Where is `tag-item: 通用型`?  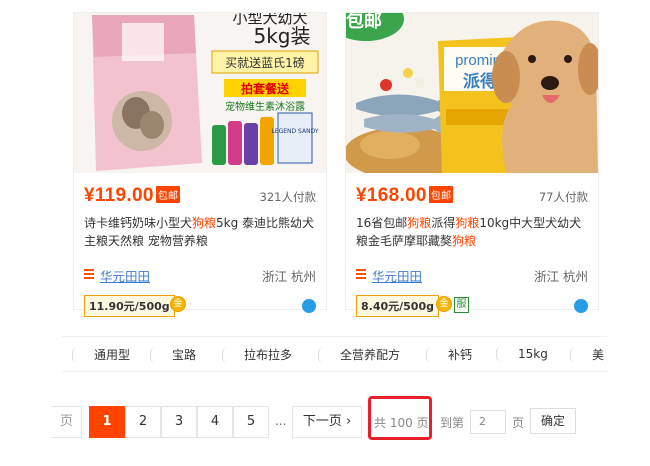
tag-item: 通用型 is located at coordinates (101, 354).